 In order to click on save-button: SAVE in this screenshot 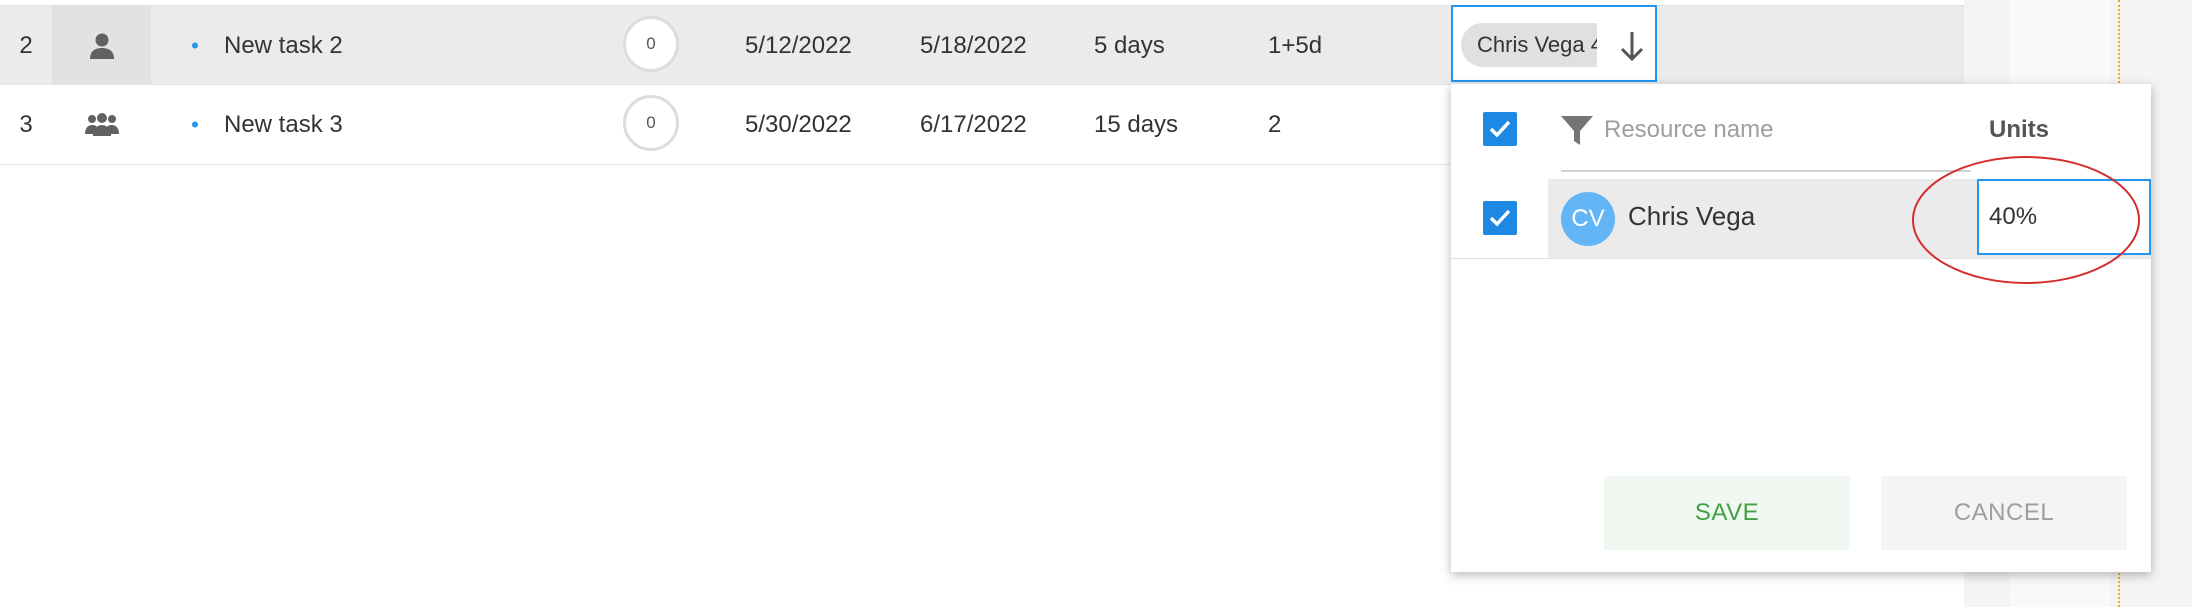, I will do `click(1727, 513)`.